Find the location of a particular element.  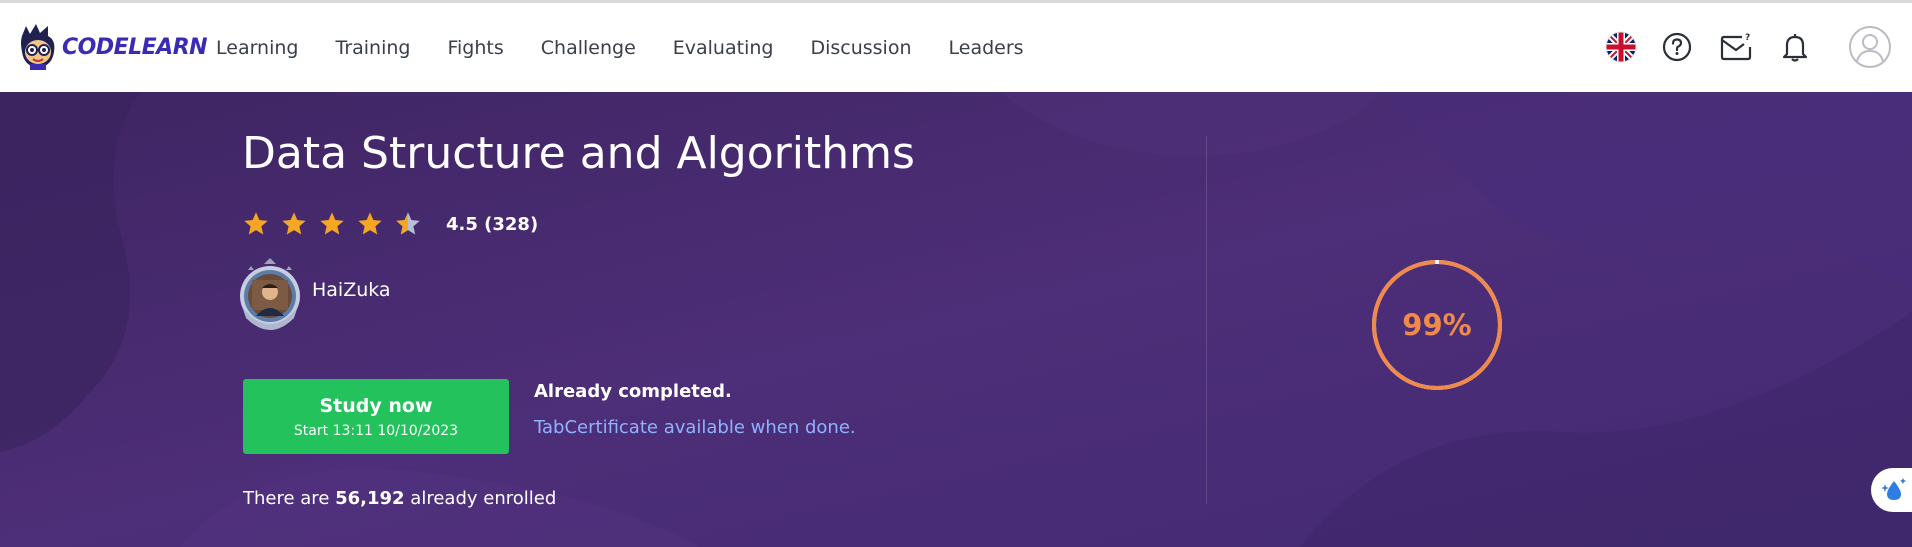

course-rating: 4.5 (328) is located at coordinates (390, 224).